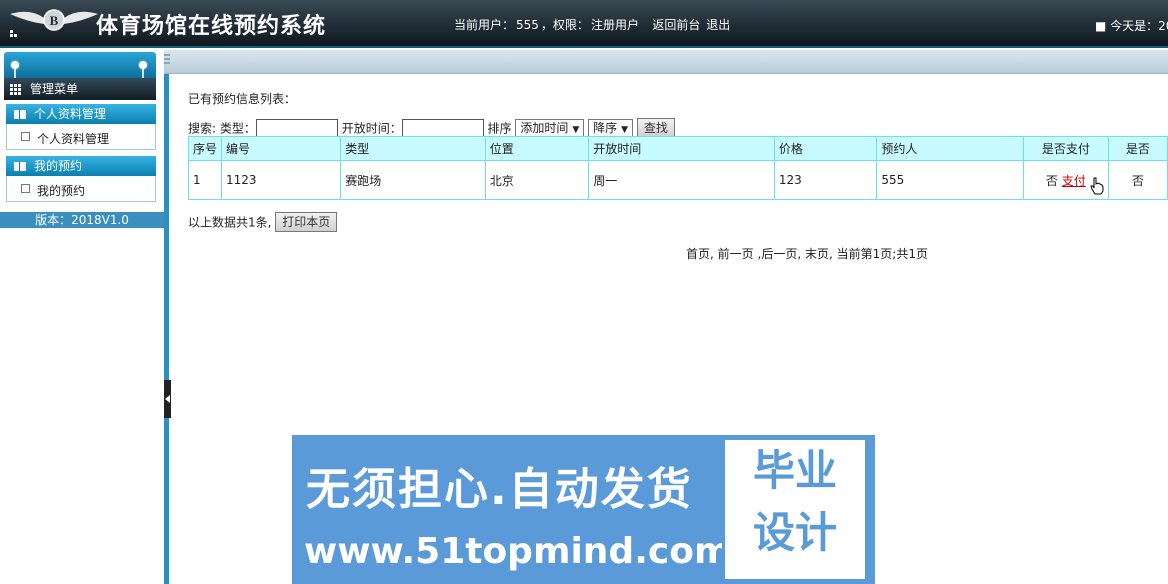 Image resolution: width=1168 pixels, height=584 pixels. I want to click on open-time-label: 开放时间：, so click(371, 128).